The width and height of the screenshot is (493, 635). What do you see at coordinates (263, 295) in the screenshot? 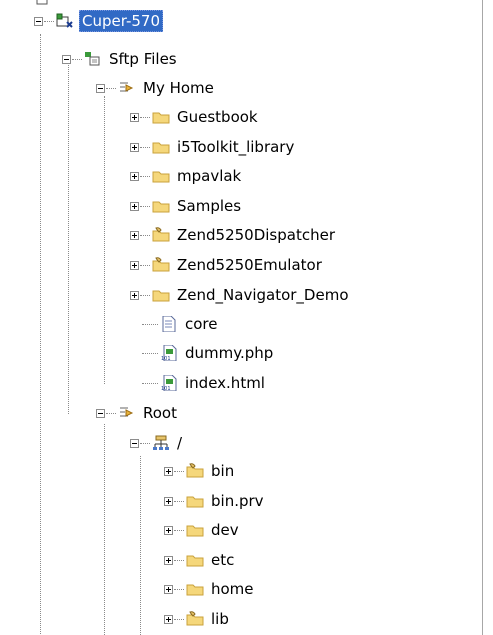
I see `folder-label: Zend_Navigator_Demo` at bounding box center [263, 295].